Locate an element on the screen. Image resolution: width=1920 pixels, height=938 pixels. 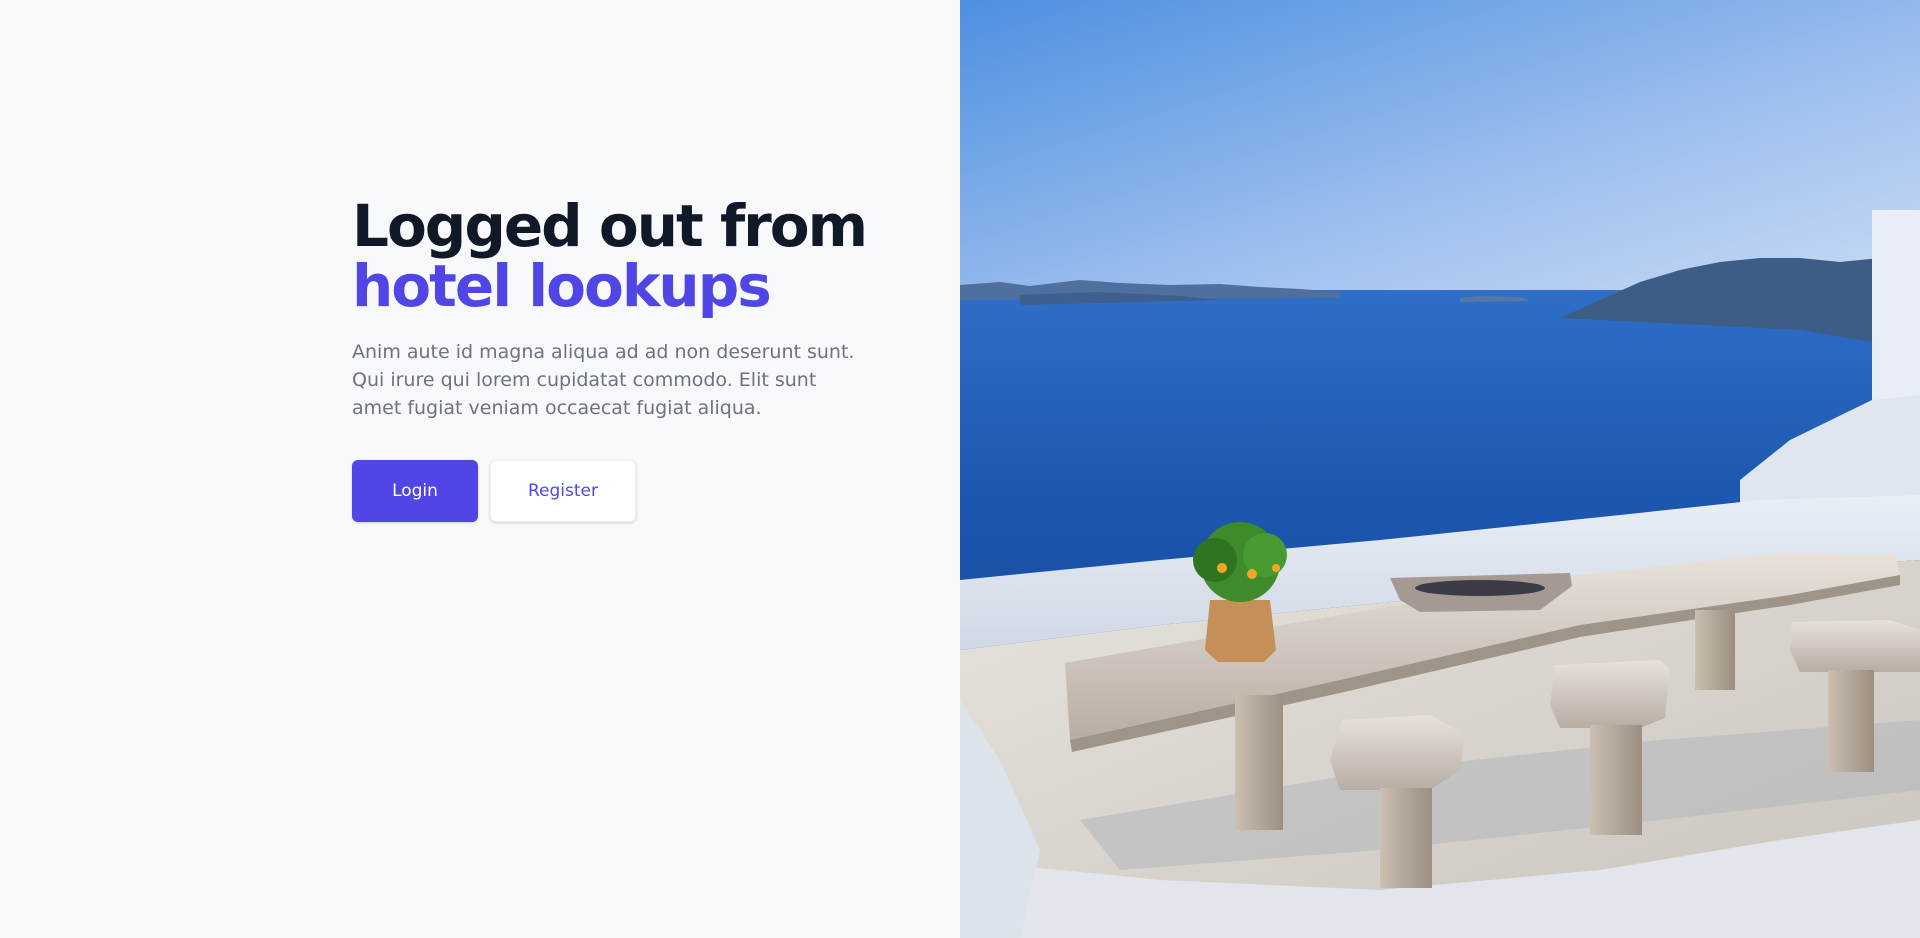
login-button: Login is located at coordinates (415, 491).